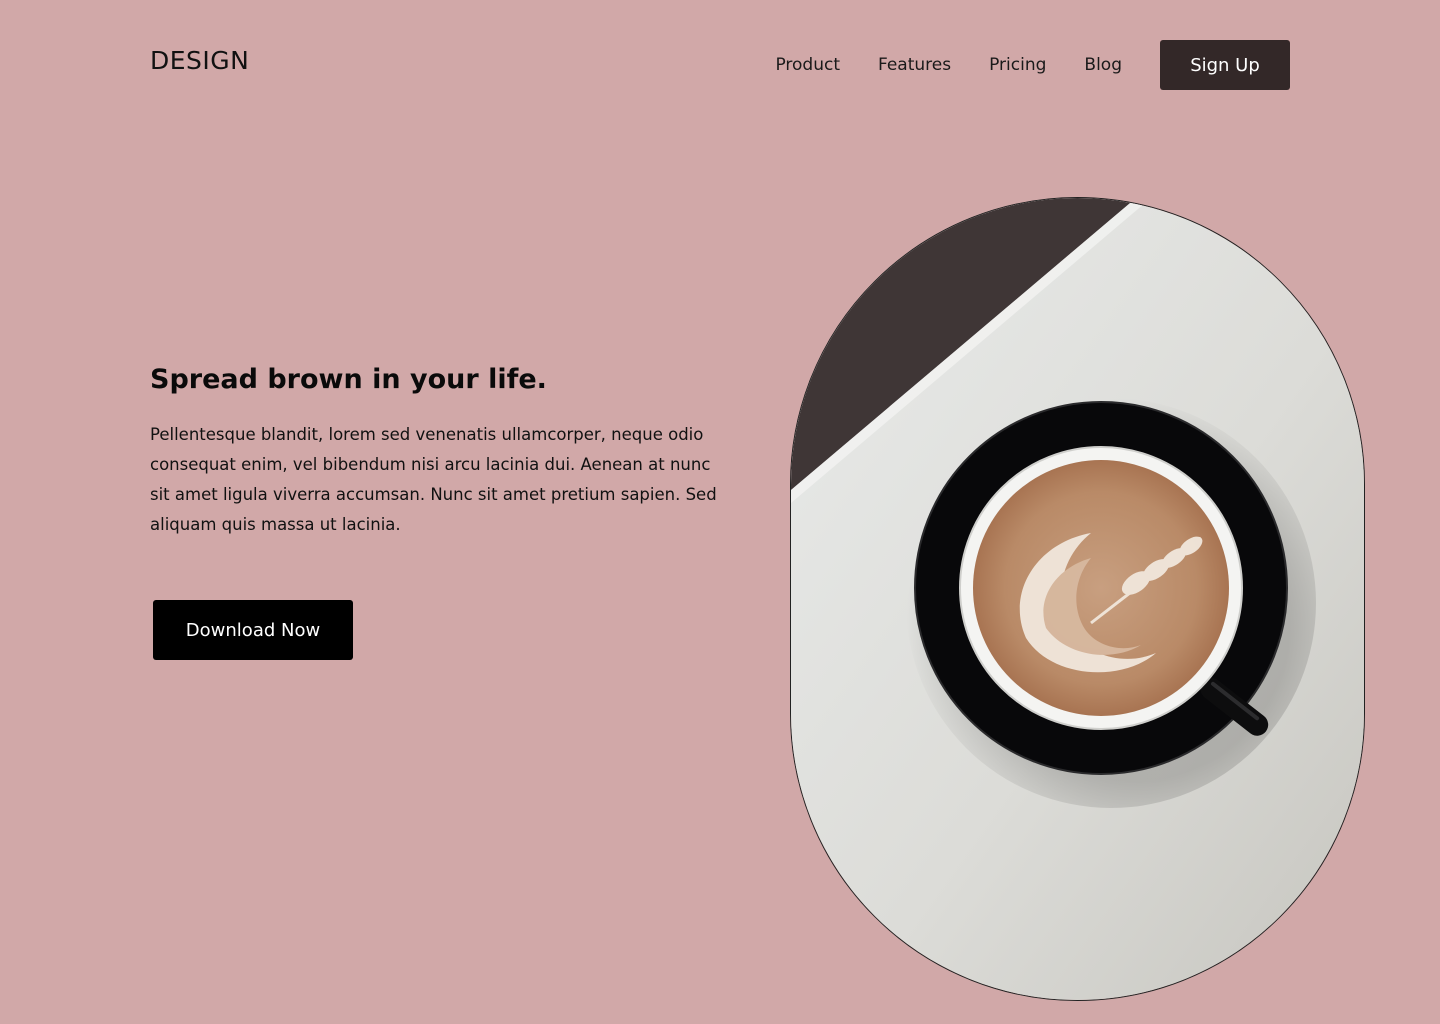 The width and height of the screenshot is (1440, 1024). I want to click on main-nav: Product Features Pricing Blog Sign Up, so click(1032, 65).